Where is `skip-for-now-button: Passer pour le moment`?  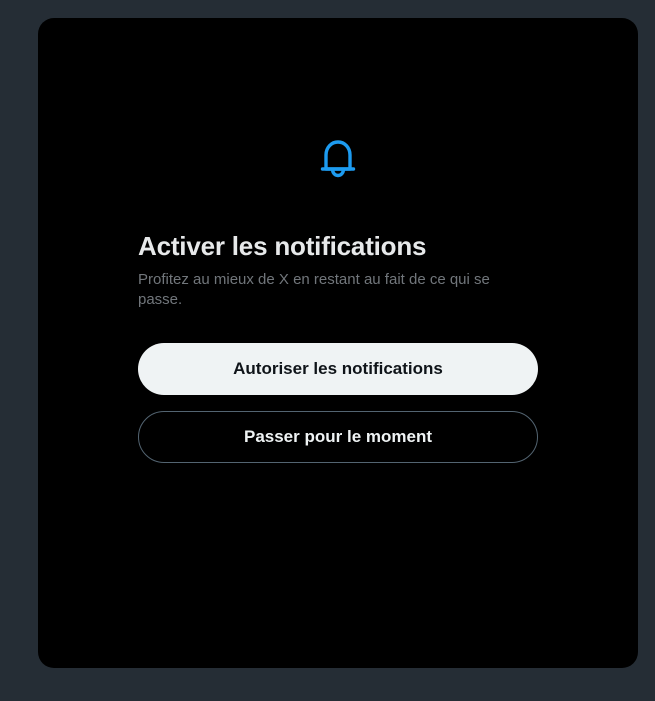
skip-for-now-button: Passer pour le moment is located at coordinates (338, 437).